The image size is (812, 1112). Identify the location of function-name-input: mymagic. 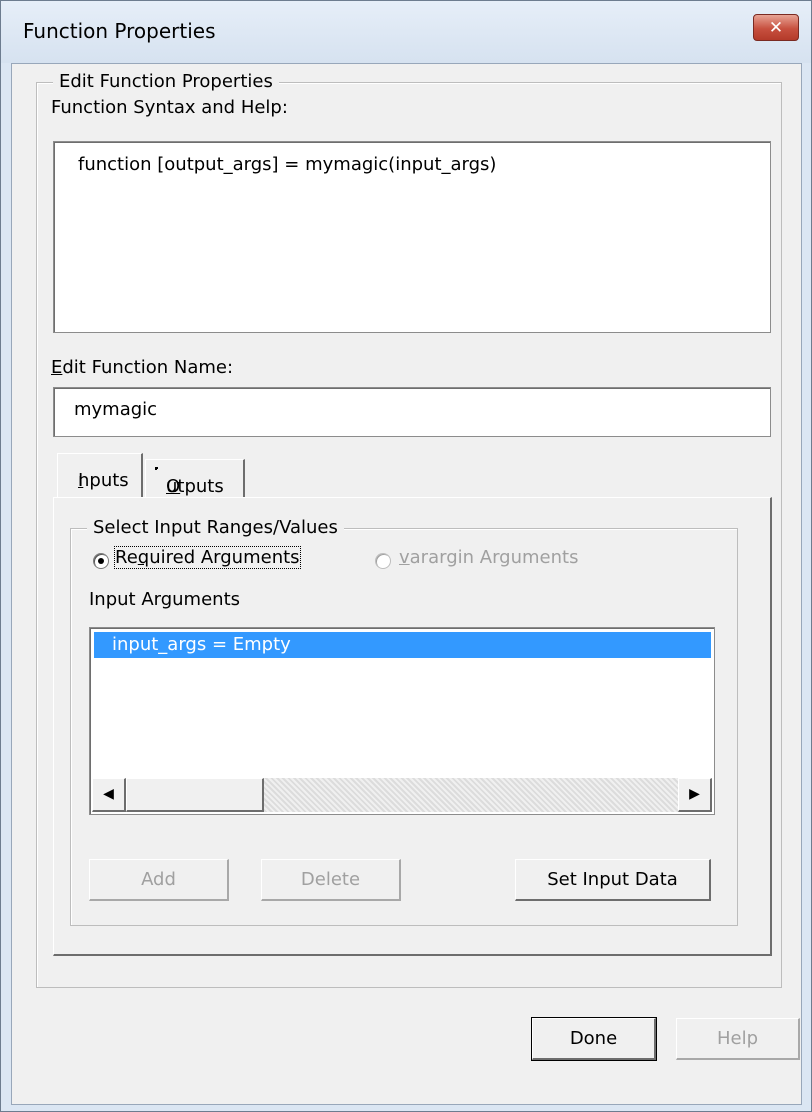
(412, 412).